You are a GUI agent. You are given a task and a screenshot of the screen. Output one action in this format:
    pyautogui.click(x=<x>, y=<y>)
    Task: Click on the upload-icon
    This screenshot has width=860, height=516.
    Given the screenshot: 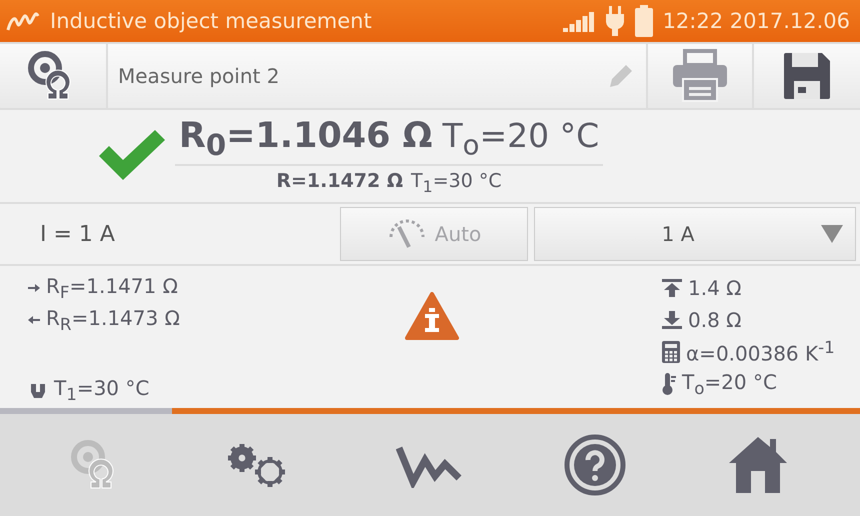 What is the action you would take?
    pyautogui.click(x=672, y=288)
    